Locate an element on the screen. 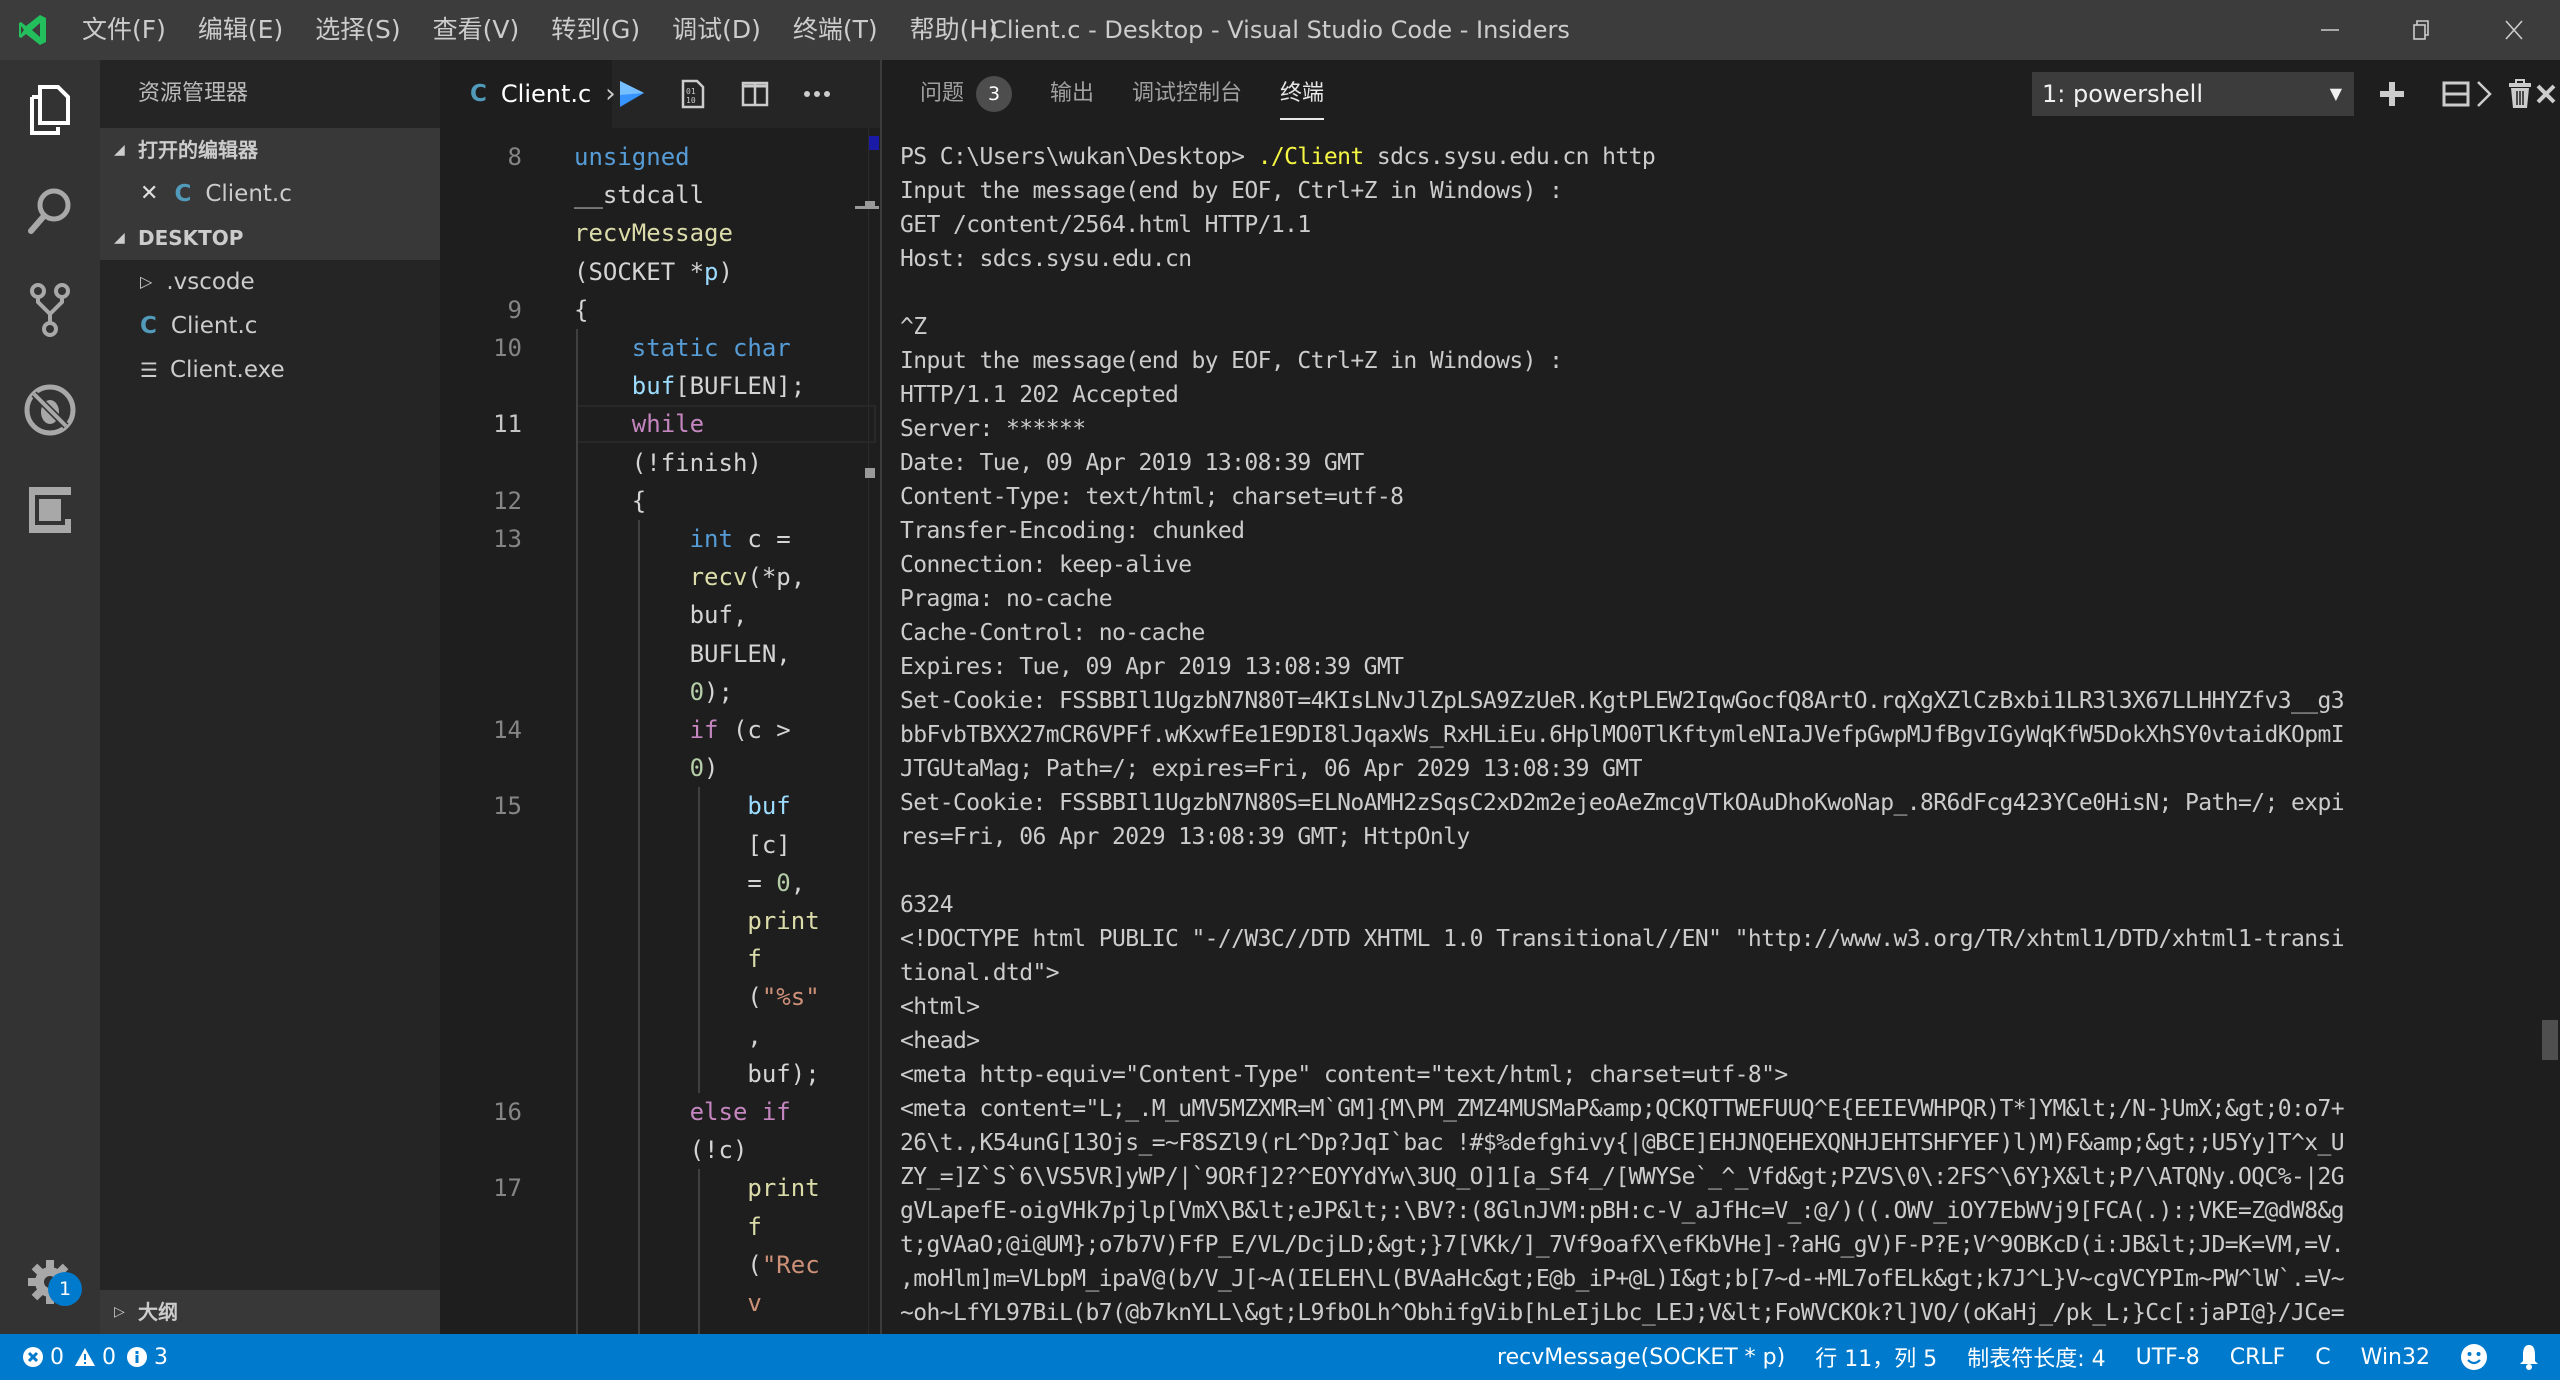  ellipsis-icon is located at coordinates (817, 94).